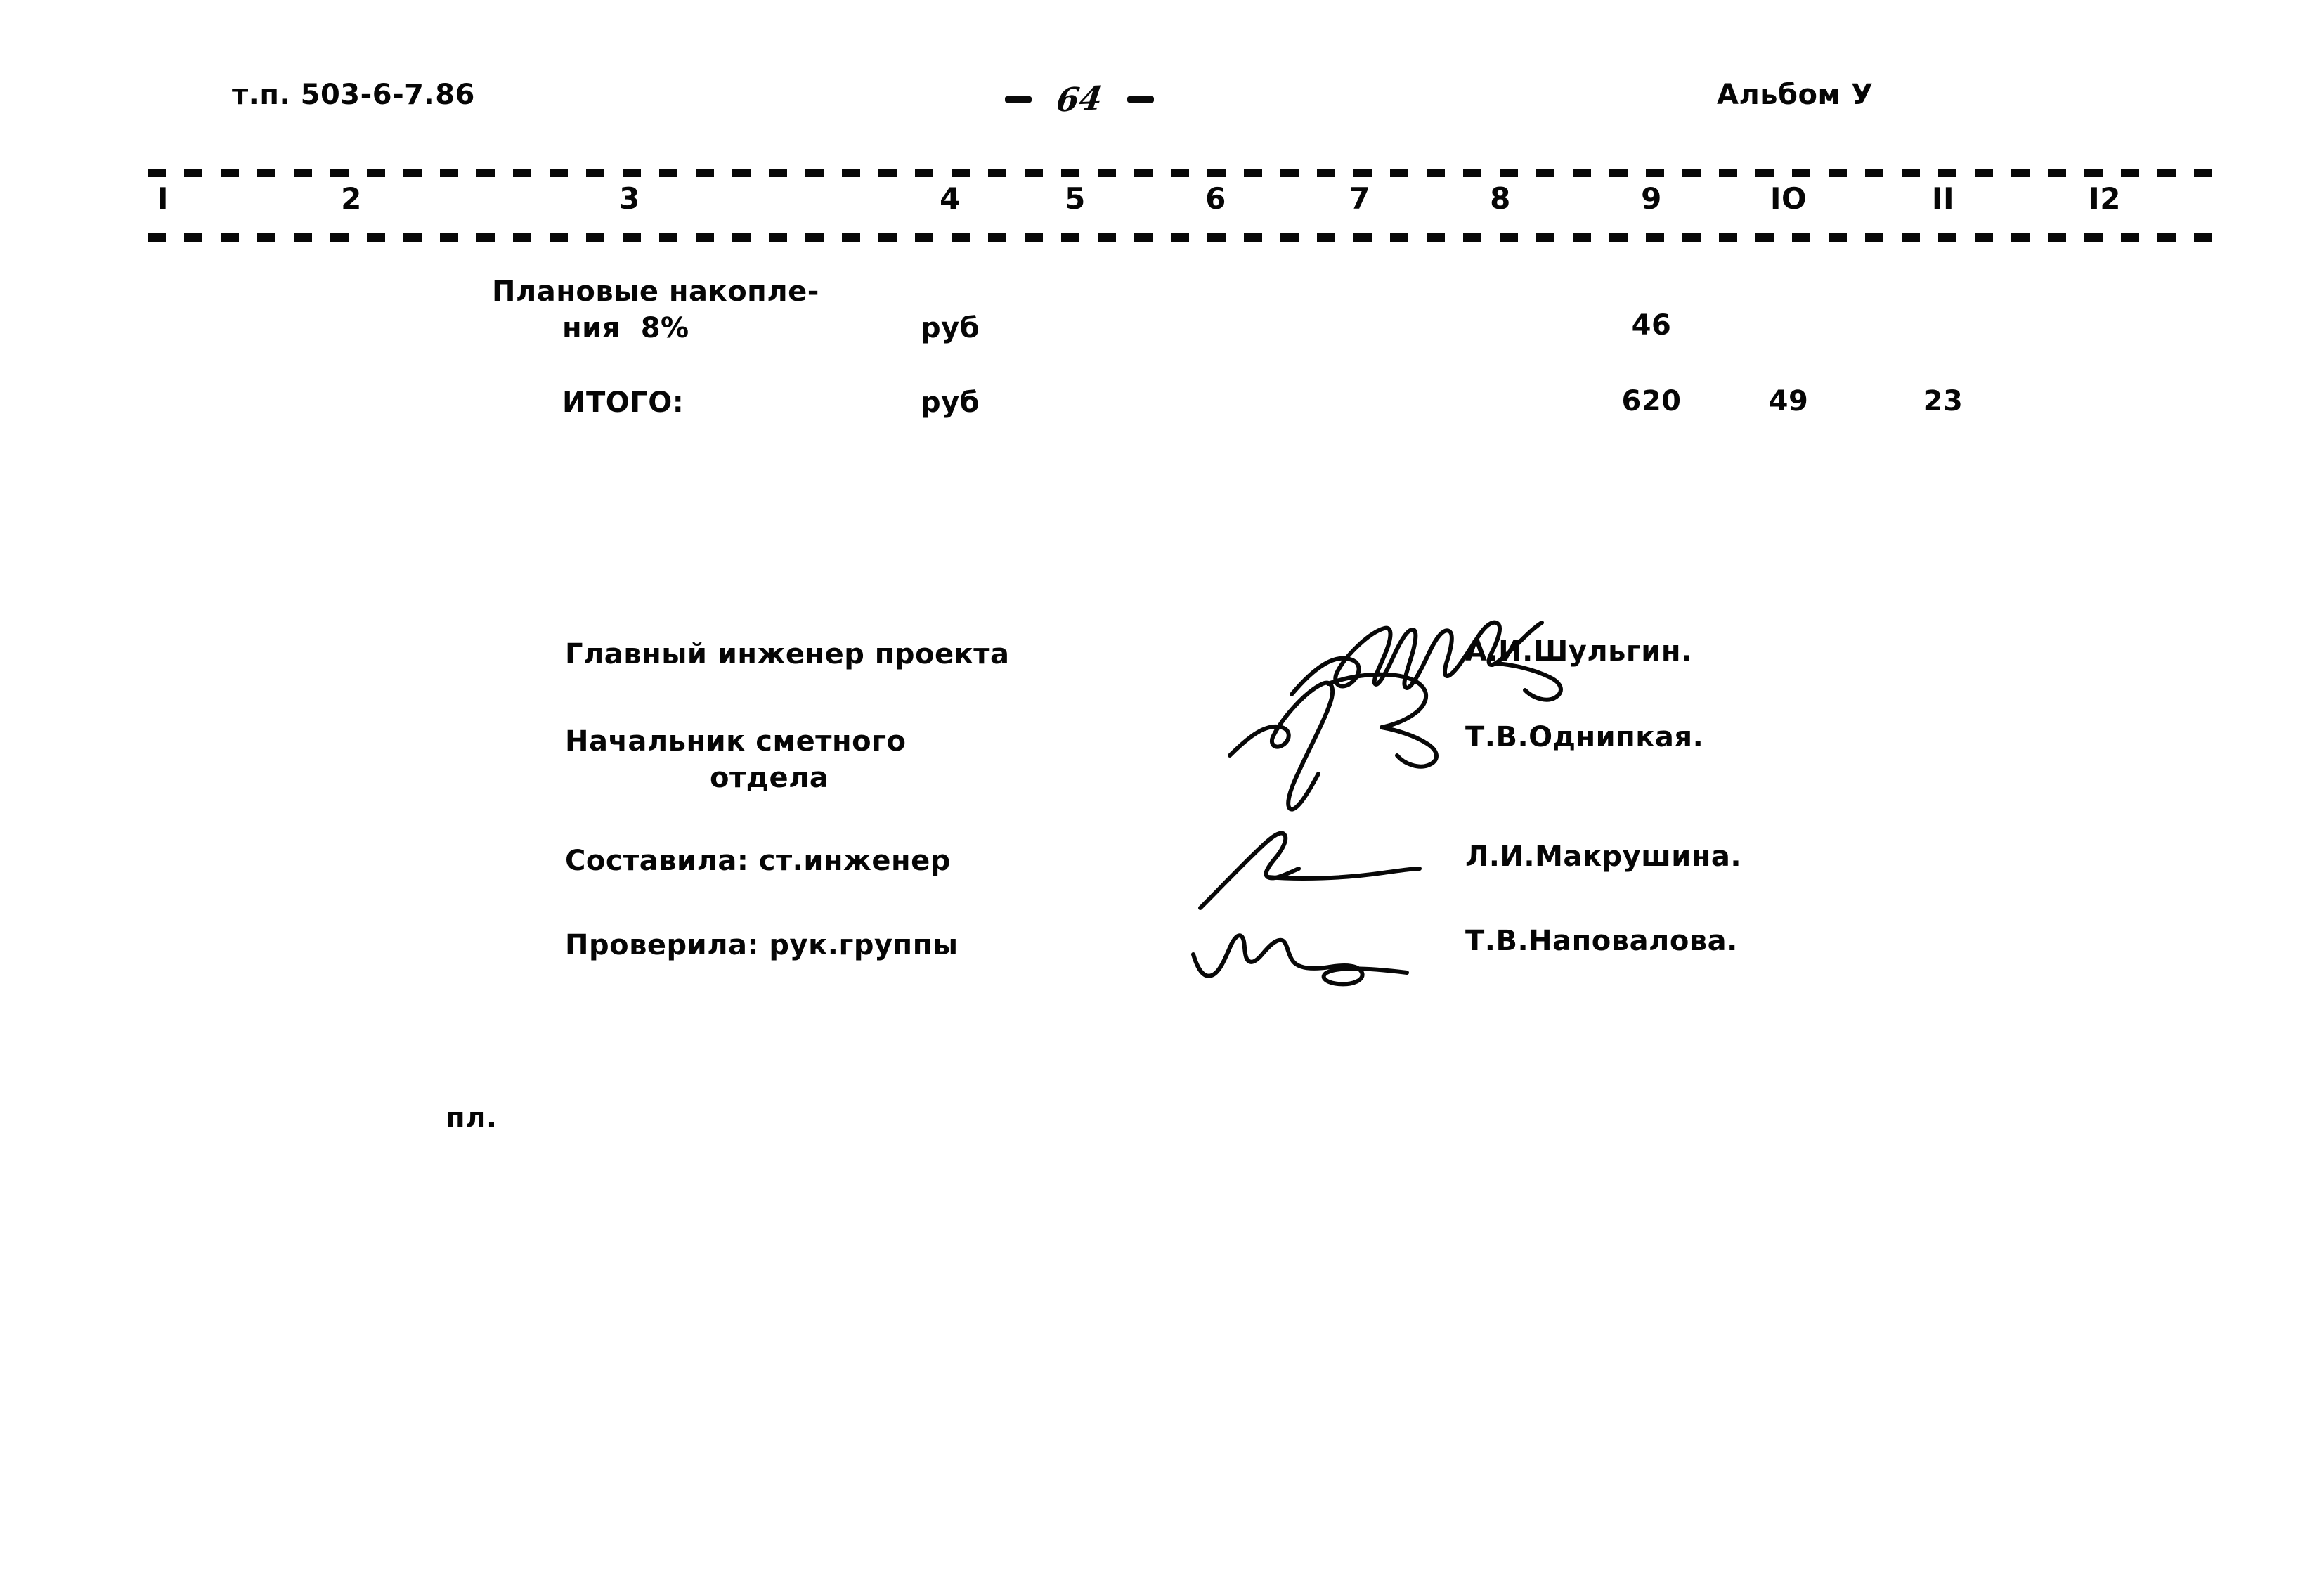  What do you see at coordinates (1141, 99) in the screenshot?
I see `page-number-dash-right-icon` at bounding box center [1141, 99].